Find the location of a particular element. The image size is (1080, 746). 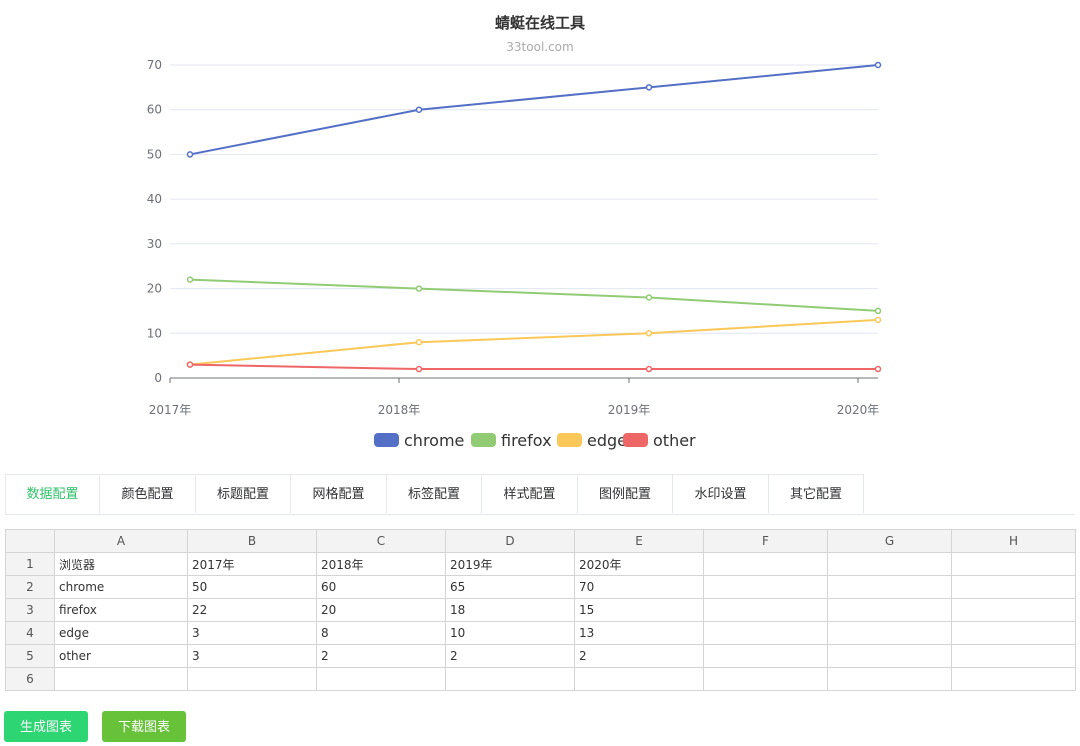

row-header: 6 is located at coordinates (30, 679).